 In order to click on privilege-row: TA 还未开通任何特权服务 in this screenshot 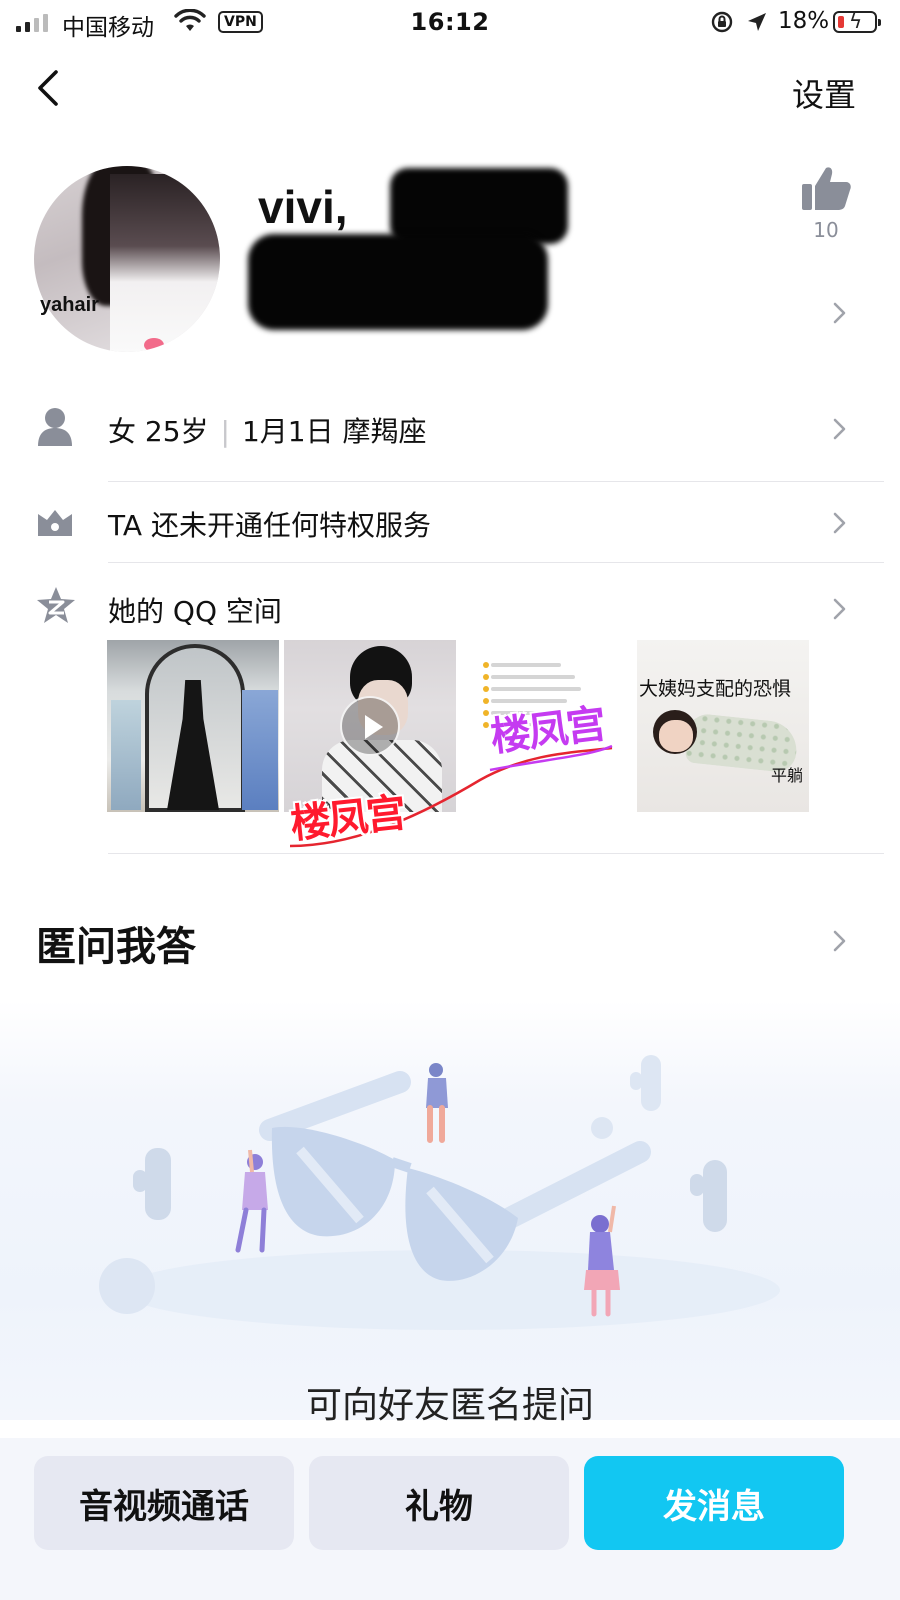, I will do `click(450, 525)`.